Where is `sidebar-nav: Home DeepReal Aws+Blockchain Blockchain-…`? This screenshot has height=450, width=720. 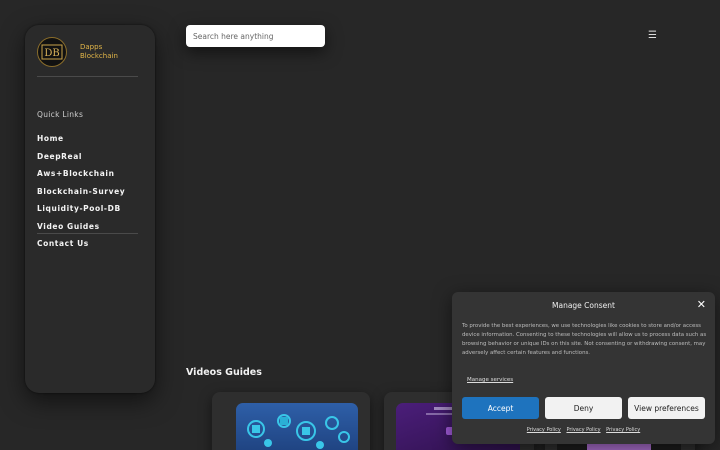 sidebar-nav: Home DeepReal Aws+Blockchain Blockchain-… is located at coordinates (81, 195).